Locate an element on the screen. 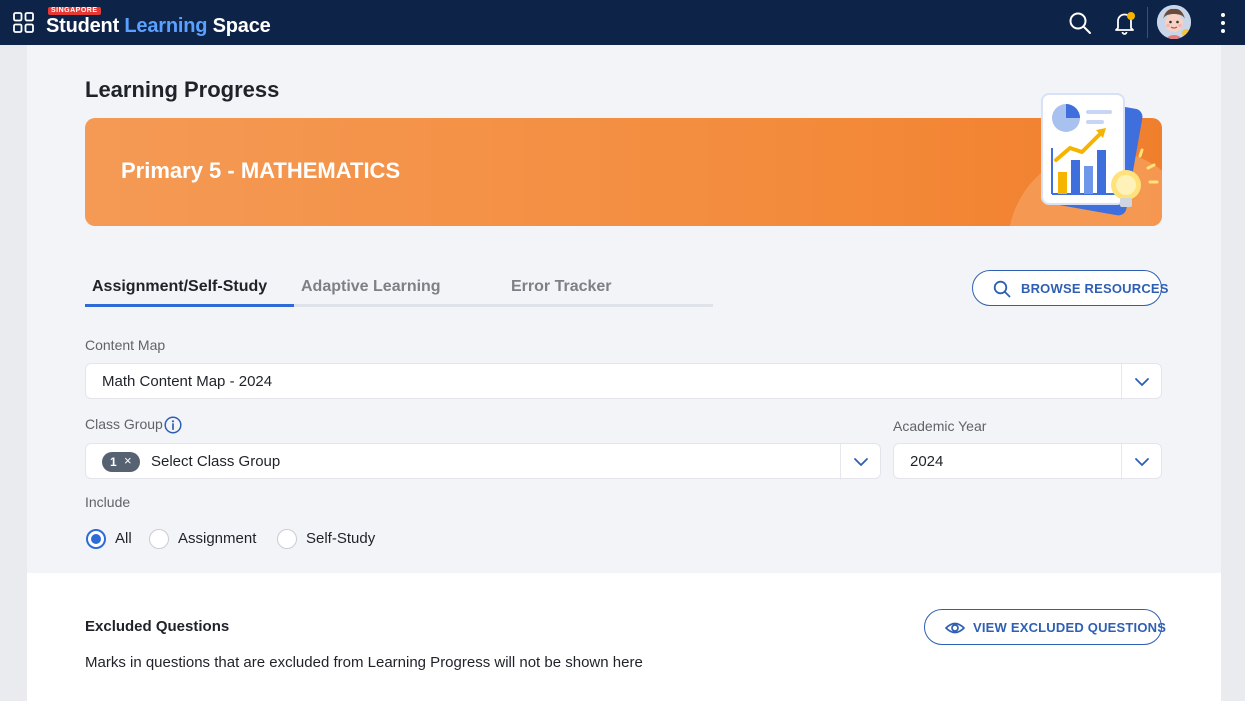 The image size is (1245, 701). class-group-placeholder: Select Class Group is located at coordinates (216, 461).